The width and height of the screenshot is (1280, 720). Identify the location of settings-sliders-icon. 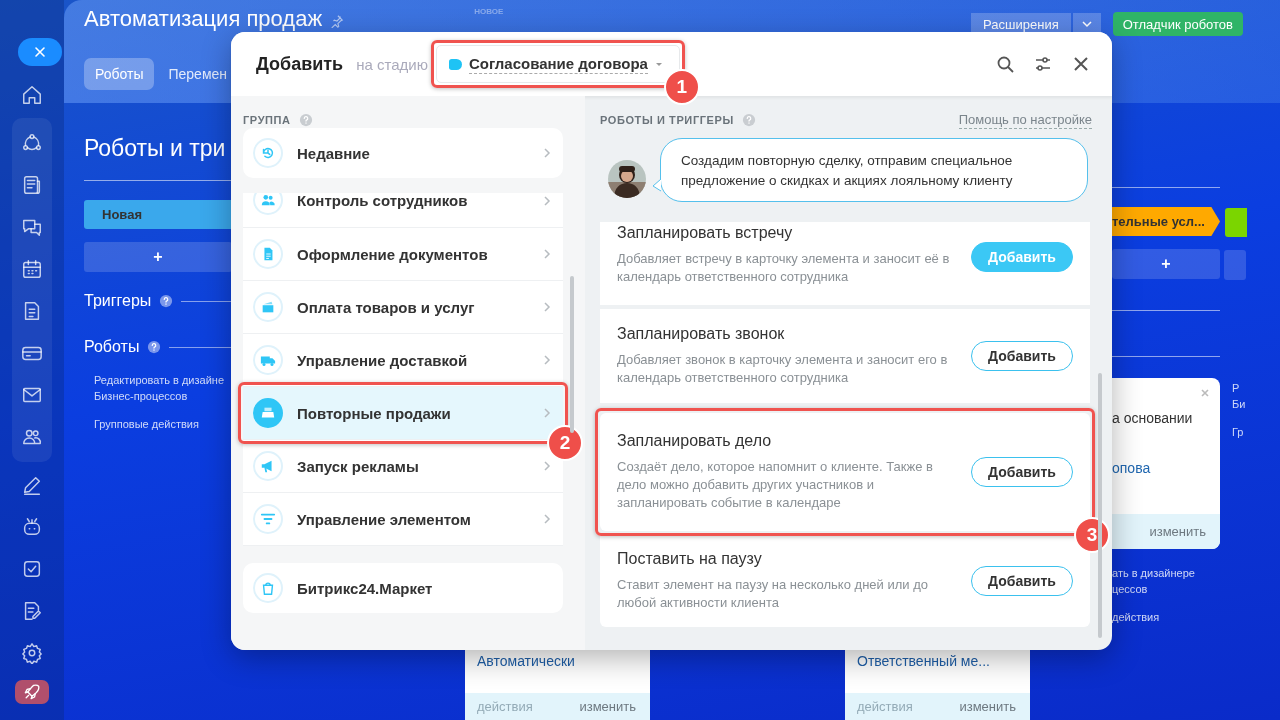
(1043, 64).